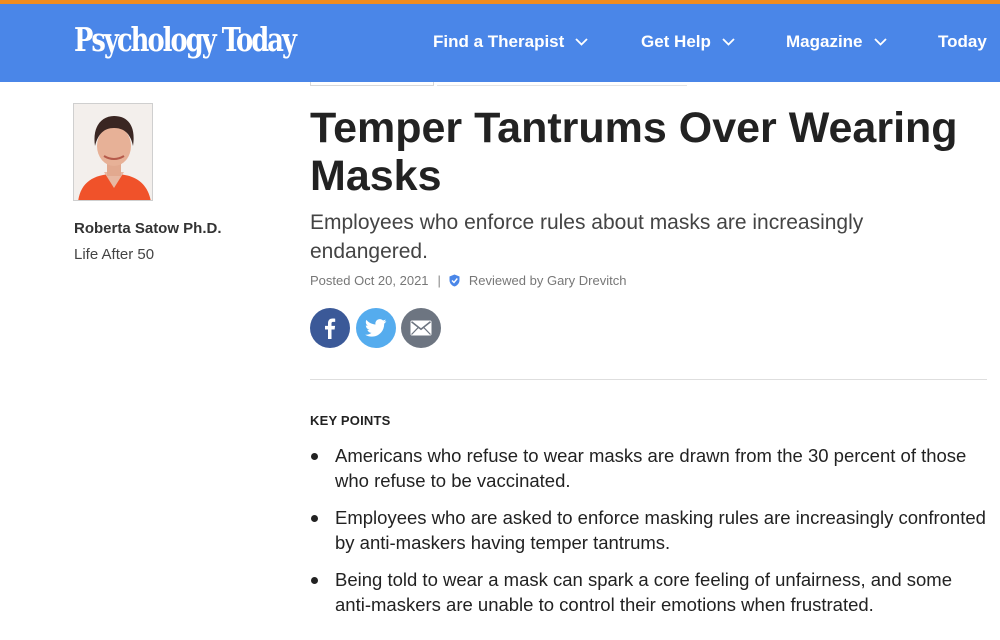 This screenshot has width=1000, height=640. I want to click on share-email-button, so click(421, 328).